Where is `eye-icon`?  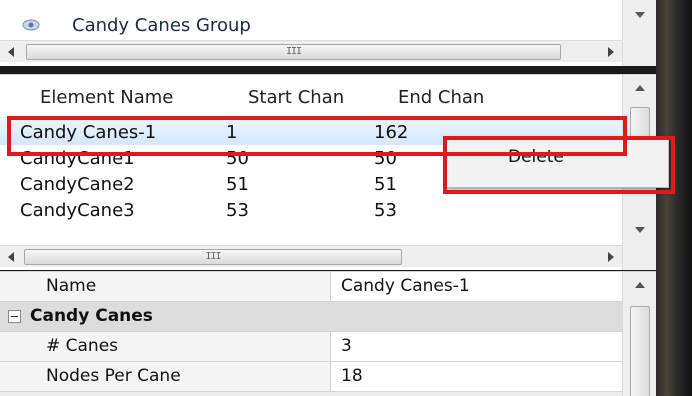 eye-icon is located at coordinates (31, 25).